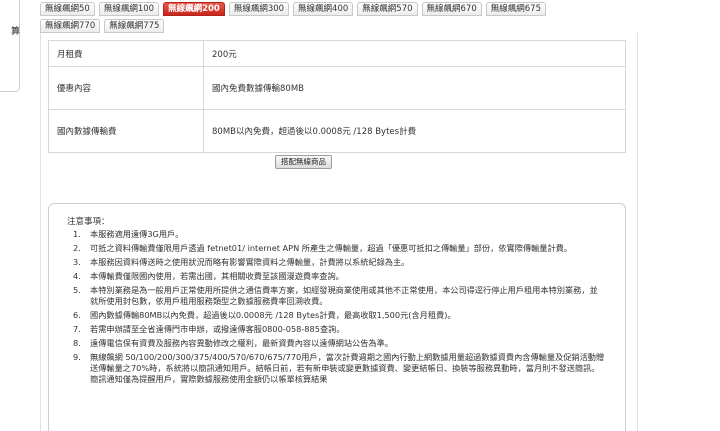  I want to click on tab-570: 無線飆網570, so click(387, 9).